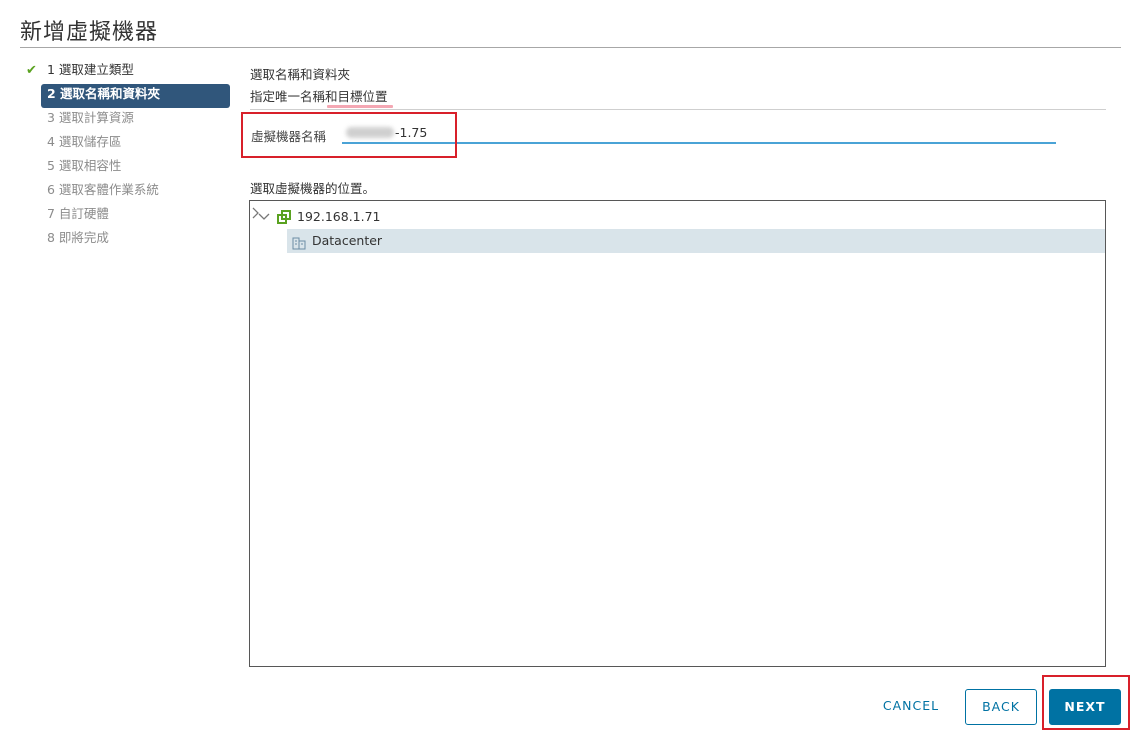 The image size is (1148, 740). What do you see at coordinates (1001, 707) in the screenshot?
I see `back-button: BACK` at bounding box center [1001, 707].